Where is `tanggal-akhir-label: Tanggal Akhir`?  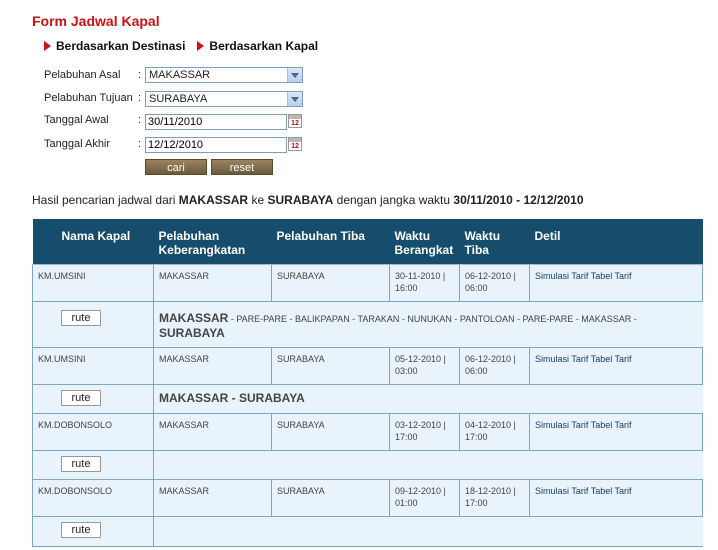
tanggal-akhir-label: Tanggal Akhir is located at coordinates (77, 144).